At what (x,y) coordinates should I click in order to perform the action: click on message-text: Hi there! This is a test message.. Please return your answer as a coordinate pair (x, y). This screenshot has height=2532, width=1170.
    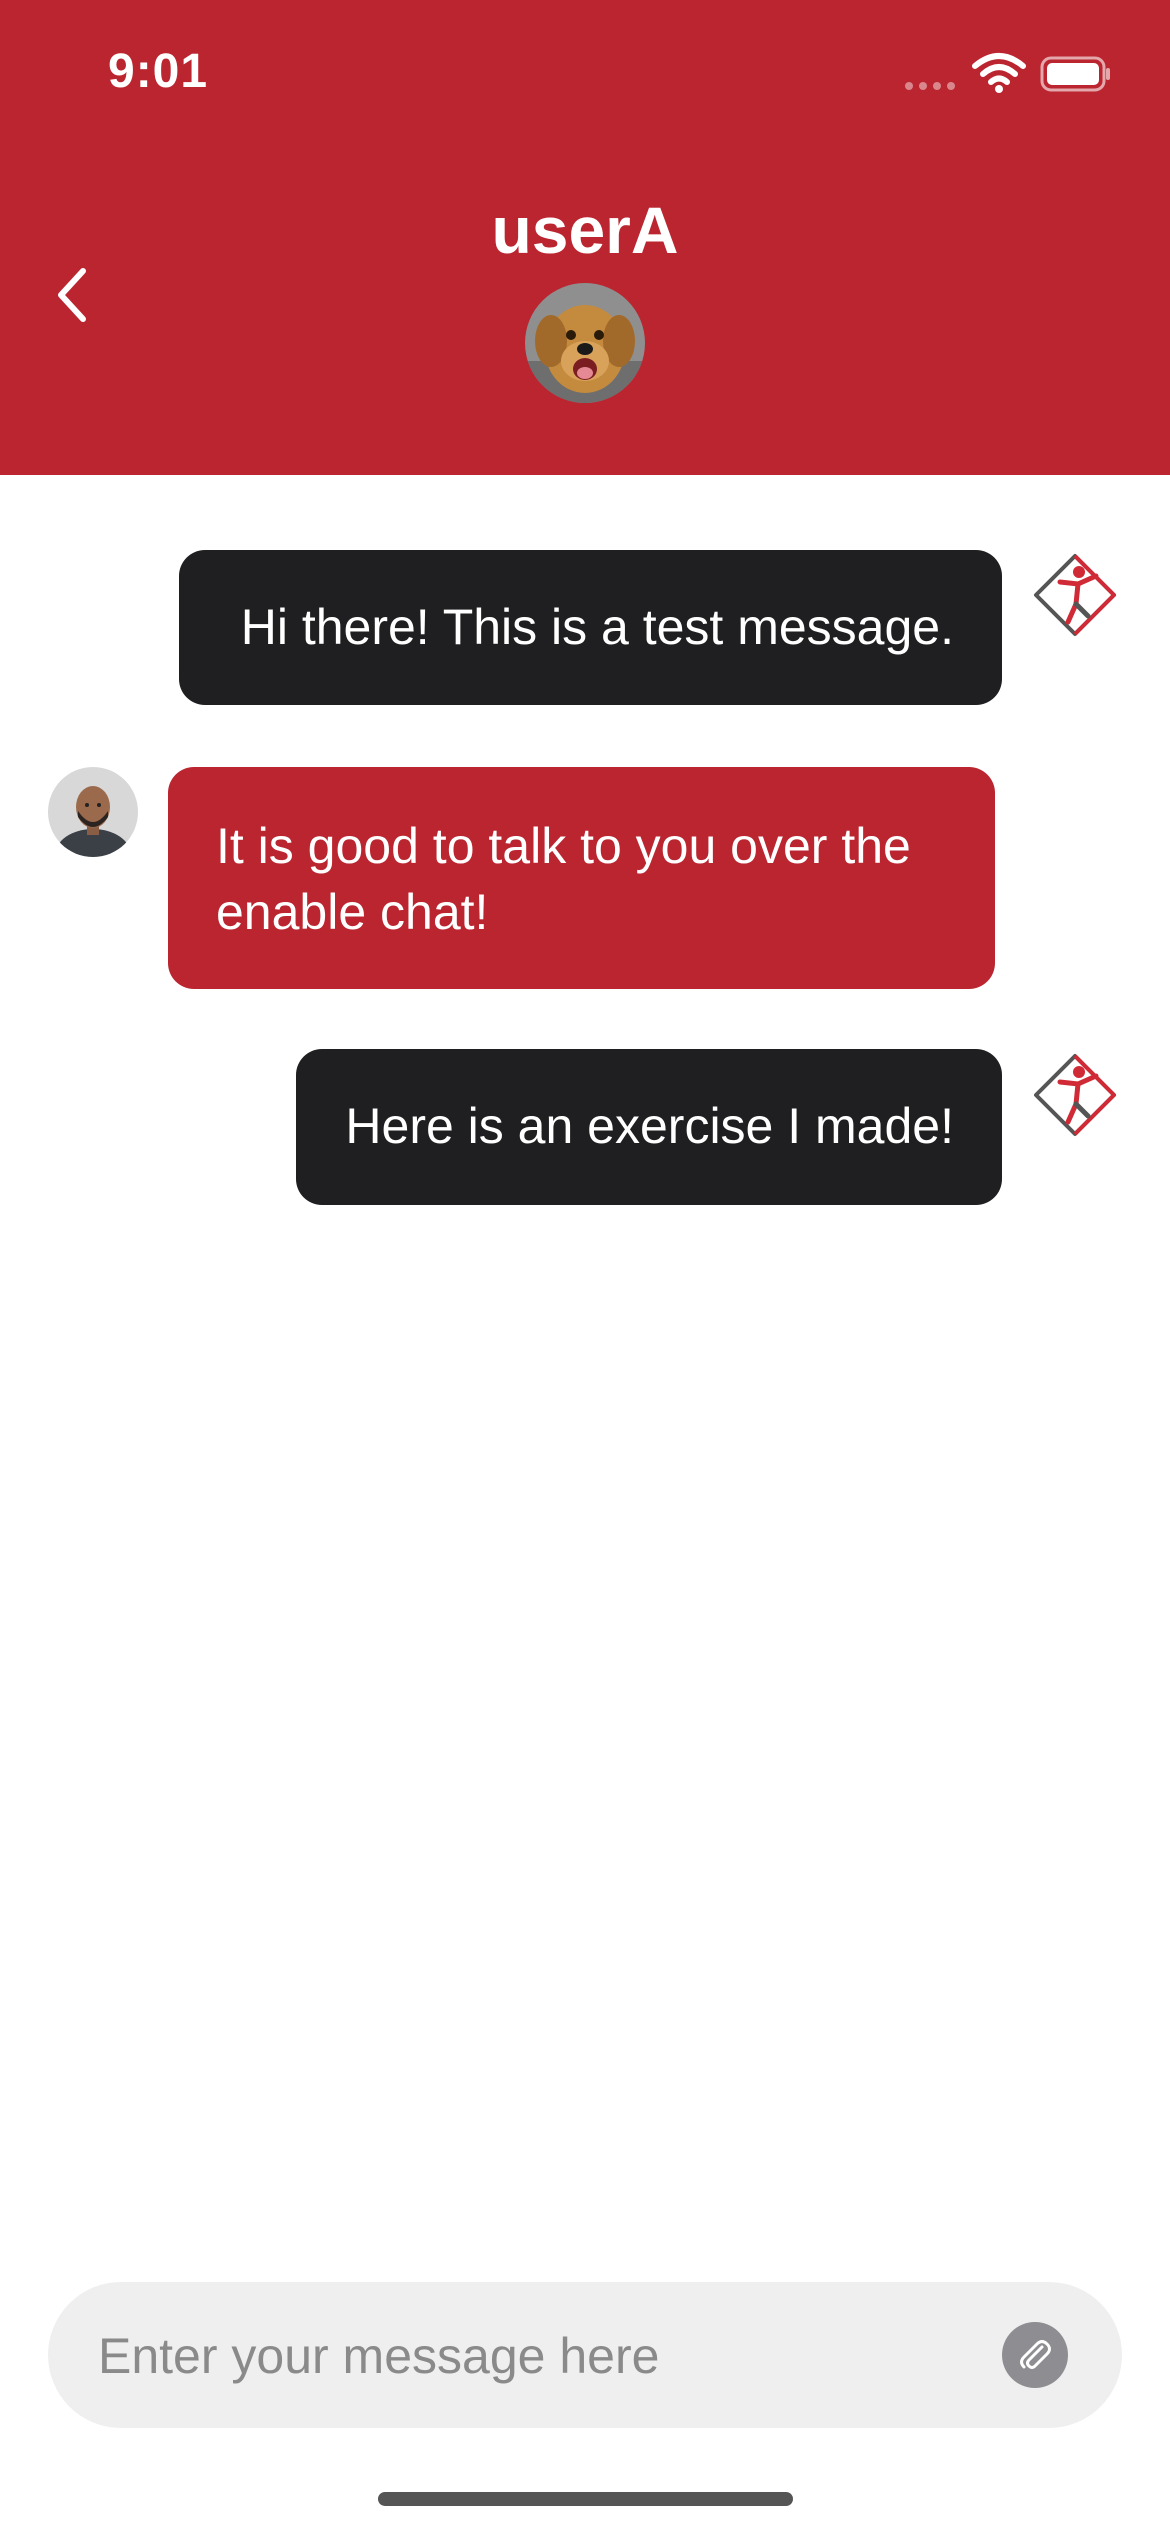
    Looking at the image, I should click on (597, 627).